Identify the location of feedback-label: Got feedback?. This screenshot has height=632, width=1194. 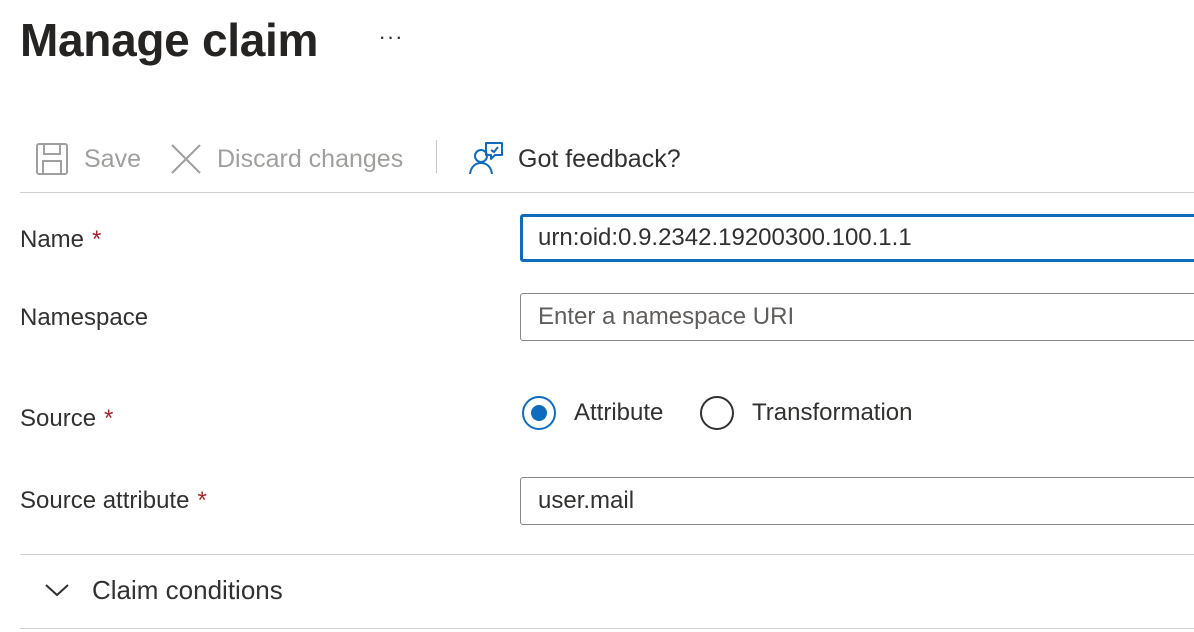
(599, 158).